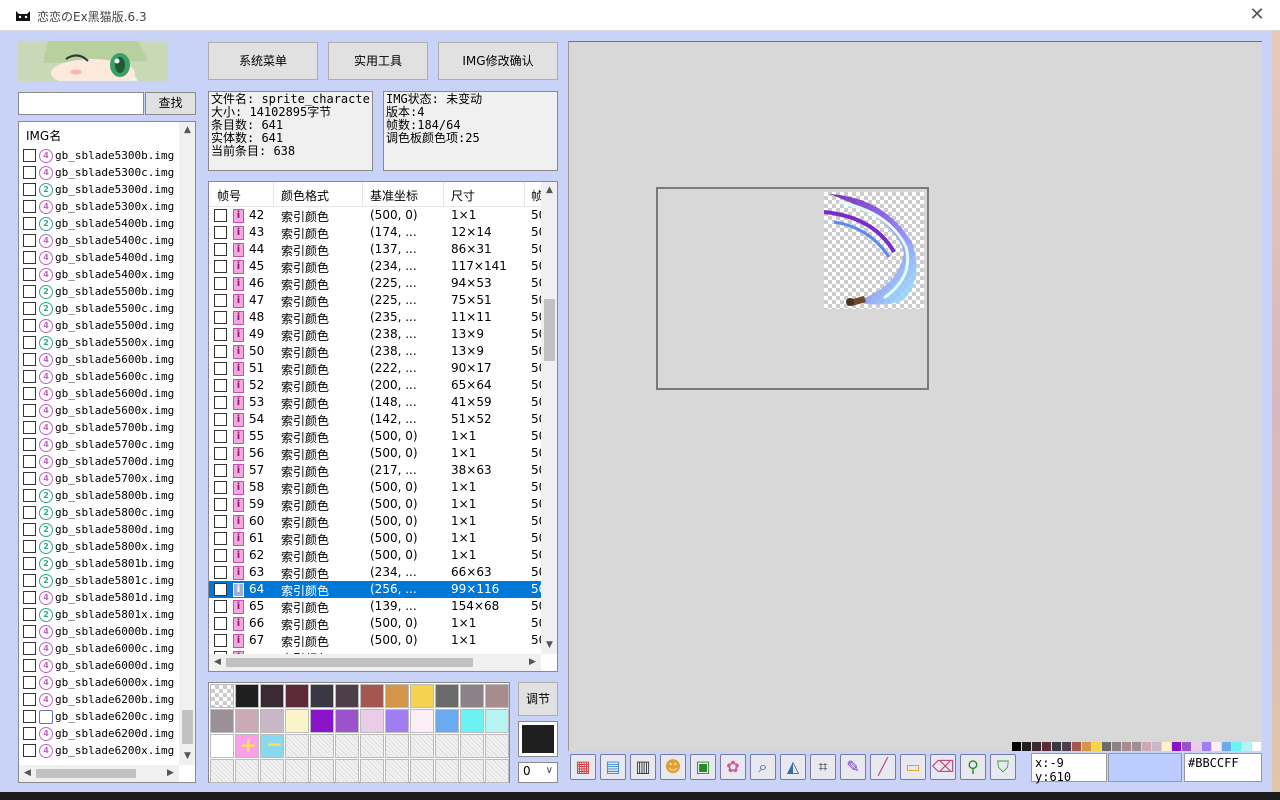  What do you see at coordinates (102, 257) in the screenshot?
I see `img-list-item: 4 gb_sblade5400d.img` at bounding box center [102, 257].